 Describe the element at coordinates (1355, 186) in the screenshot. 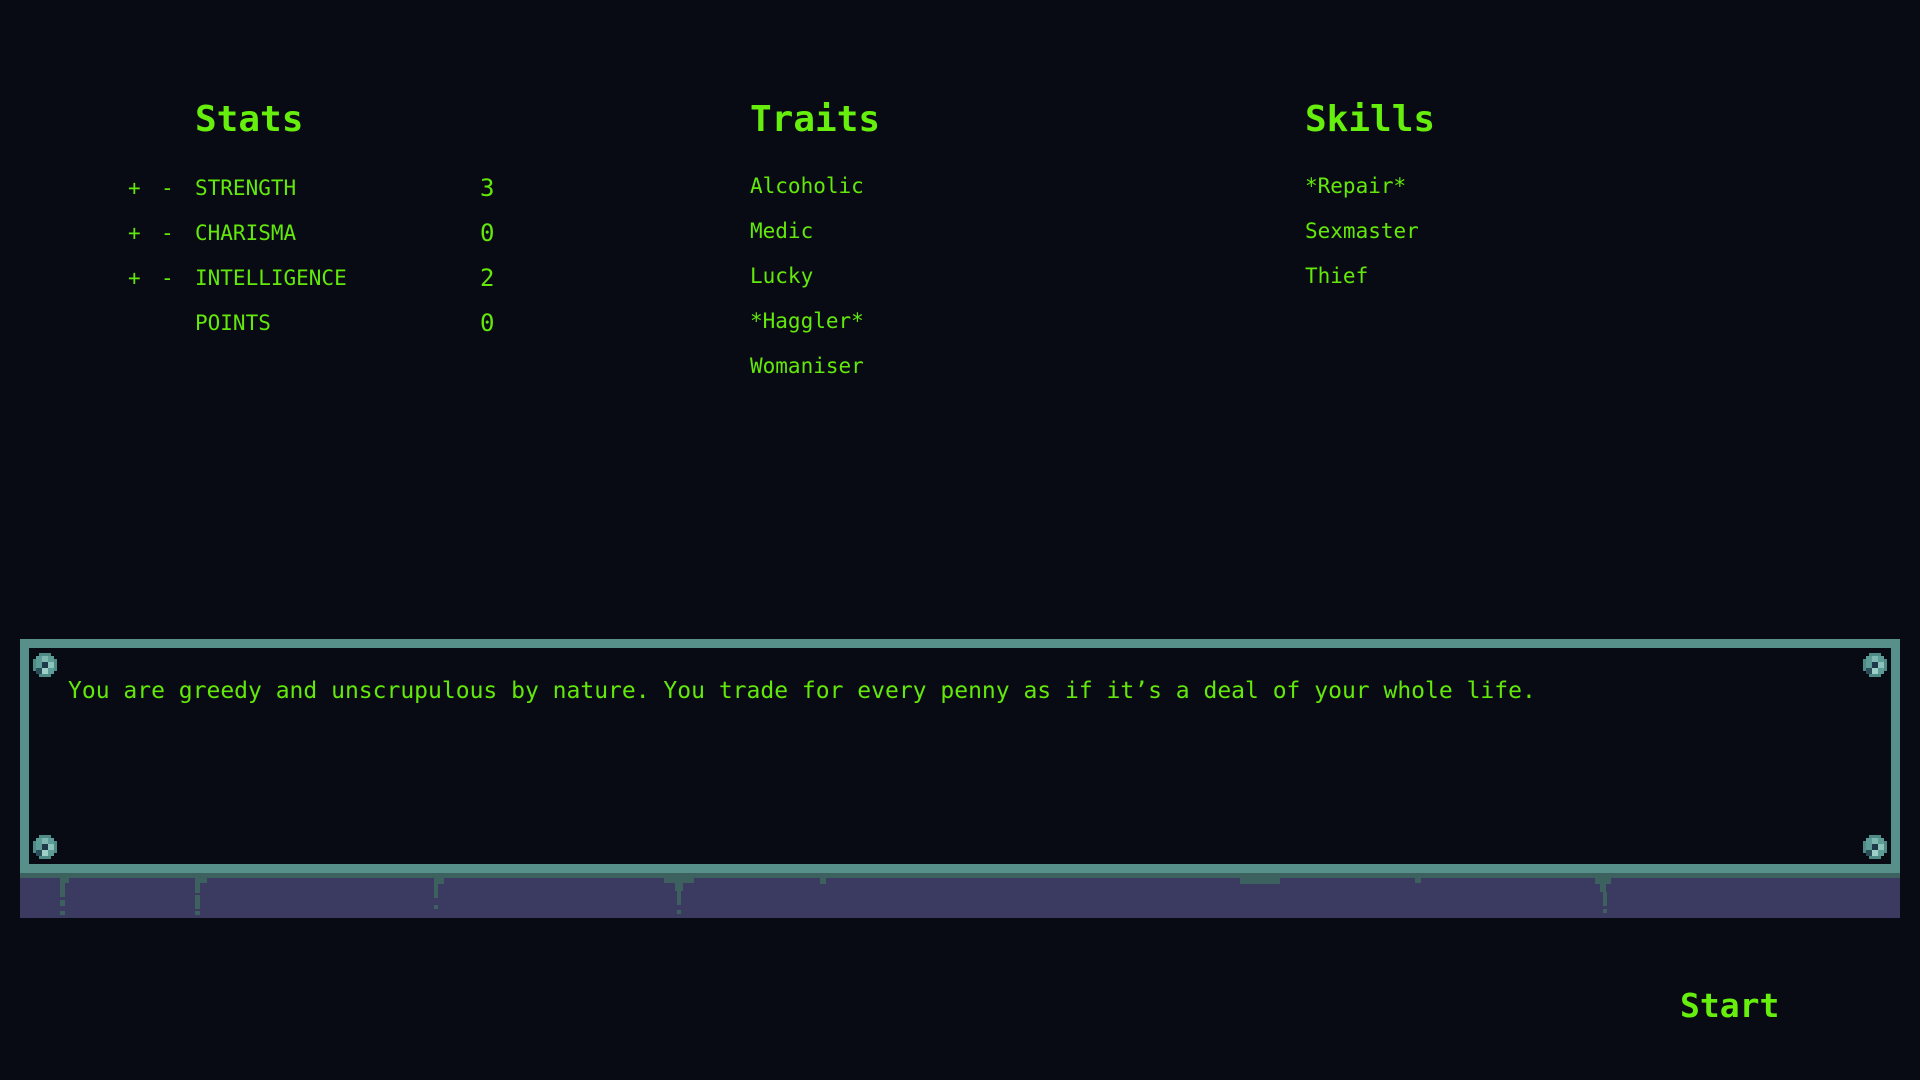

I see `skill-item-selected: *Repair*` at that location.